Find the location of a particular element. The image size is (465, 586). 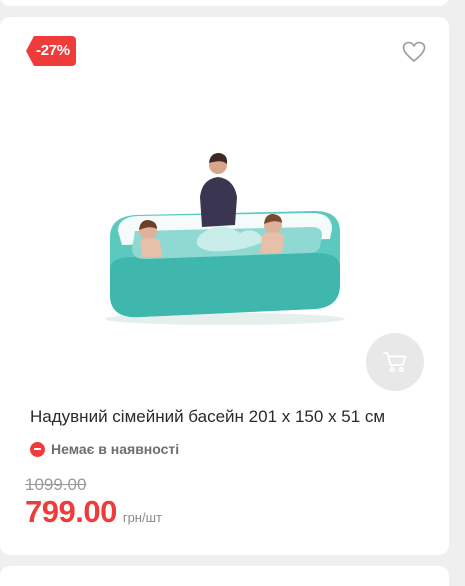

minus-circle-icon is located at coordinates (37, 449).